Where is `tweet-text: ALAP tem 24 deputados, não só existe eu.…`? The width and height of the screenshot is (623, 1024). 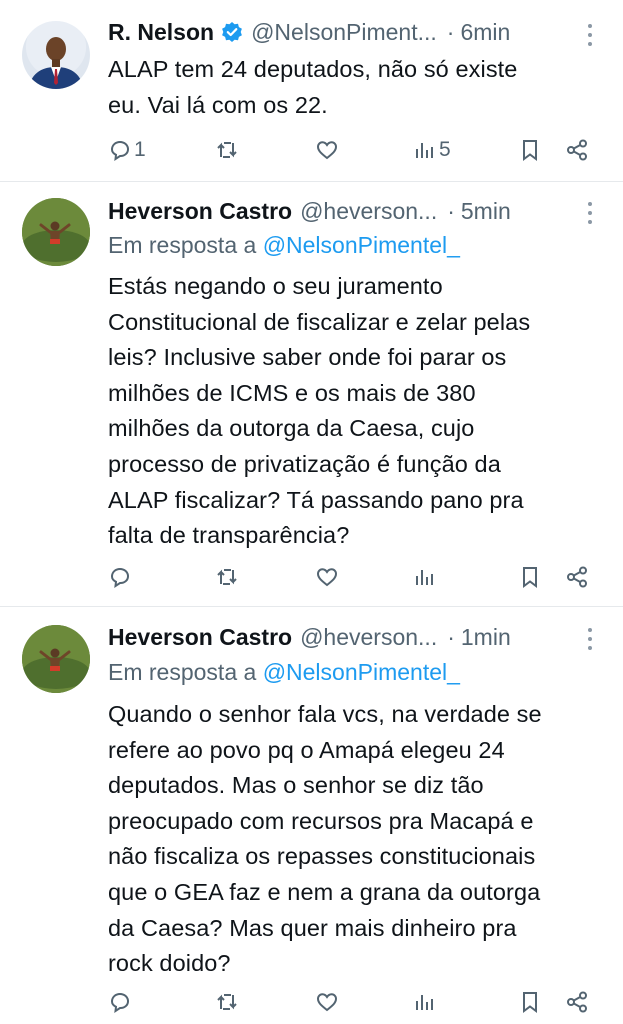 tweet-text: ALAP tem 24 deputados, não só existe eu.… is located at coordinates (353, 87).